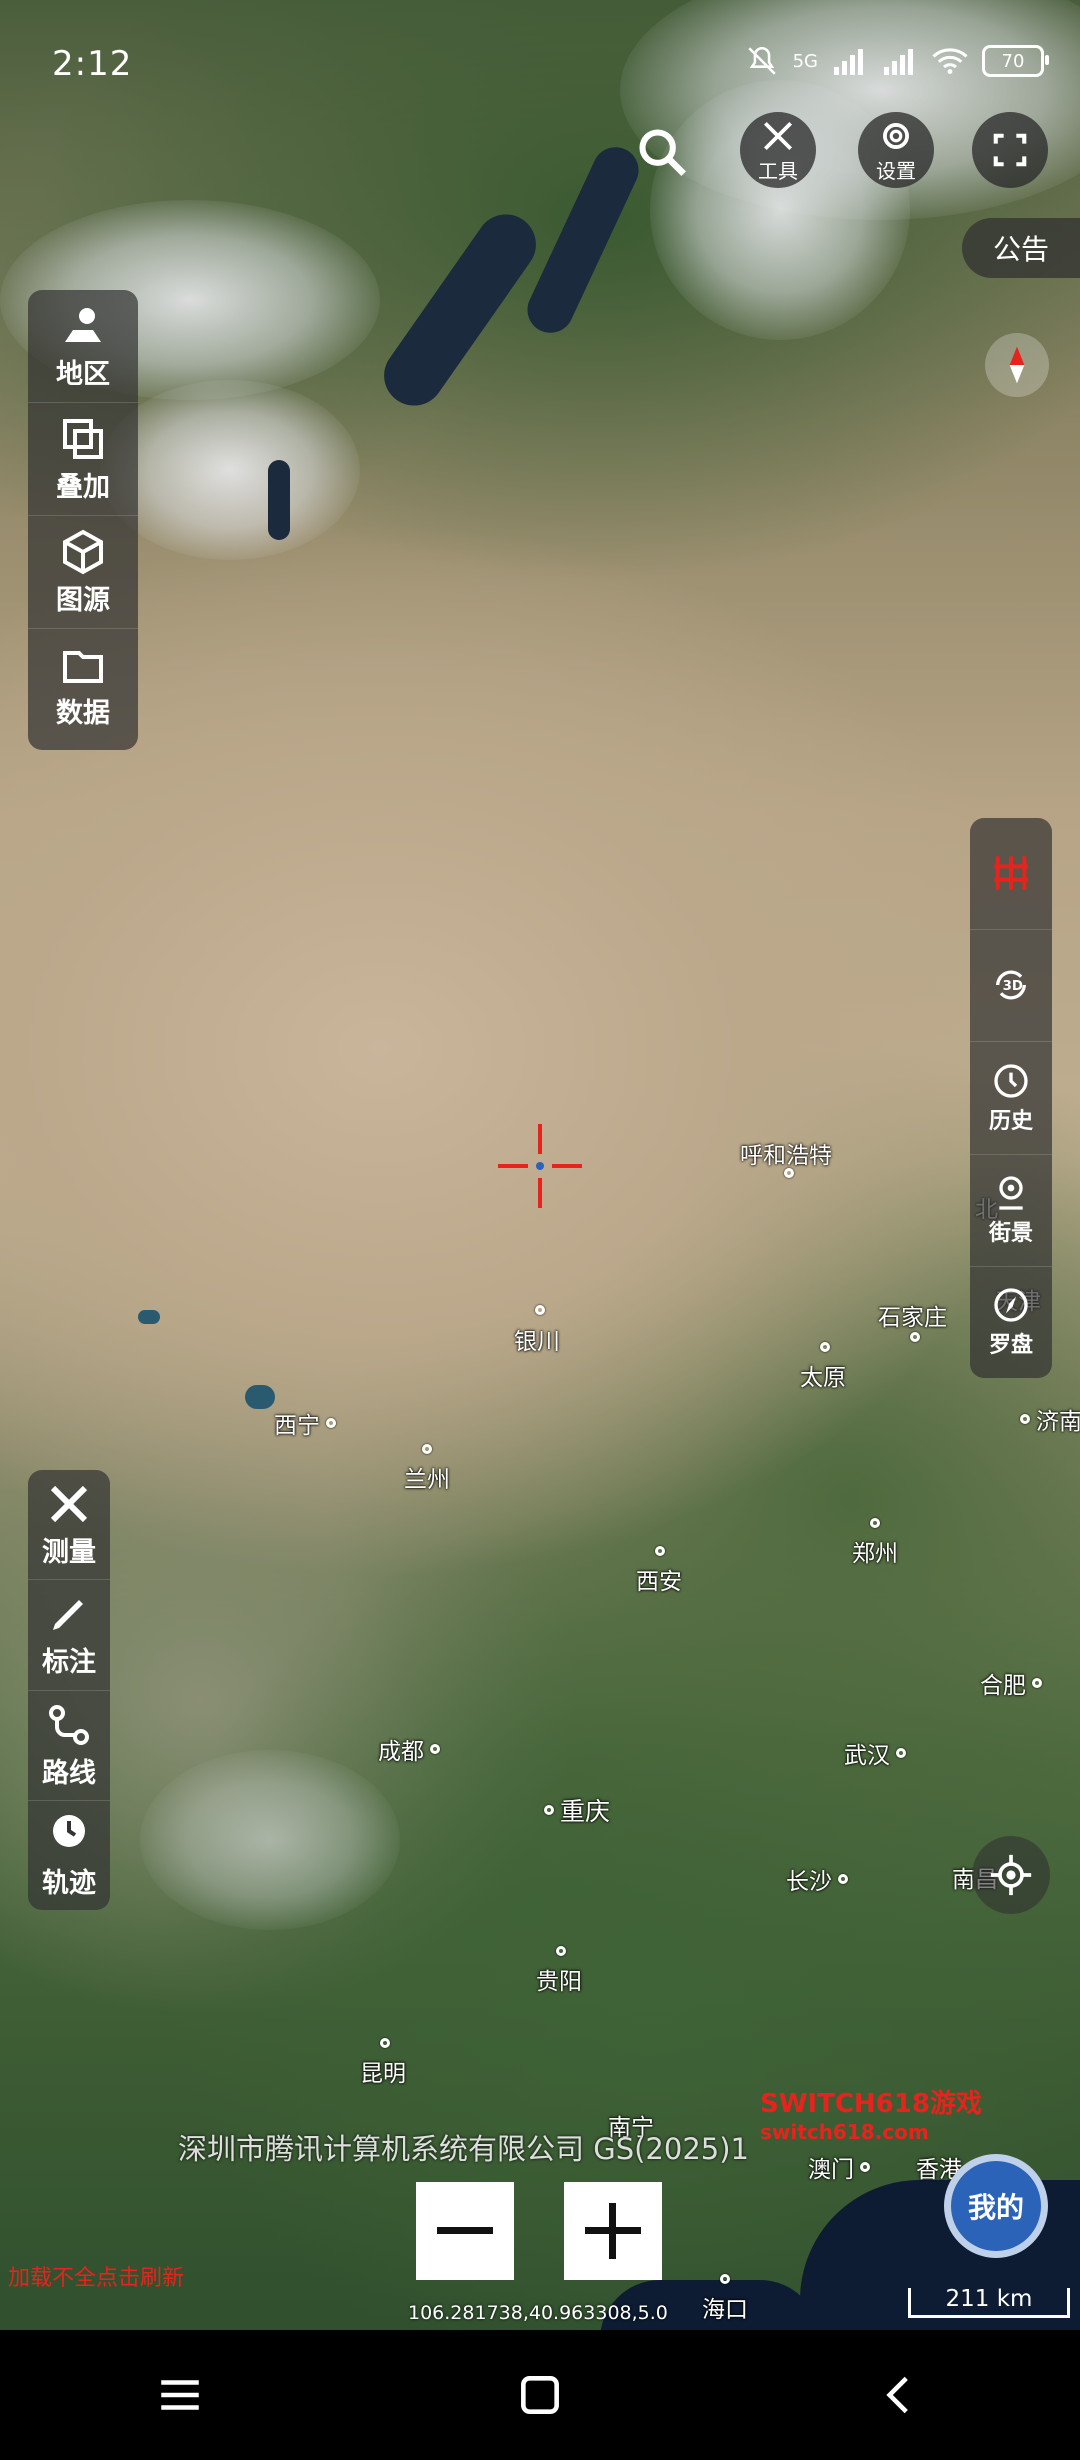  What do you see at coordinates (725, 2307) in the screenshot?
I see `city-label: 海口` at bounding box center [725, 2307].